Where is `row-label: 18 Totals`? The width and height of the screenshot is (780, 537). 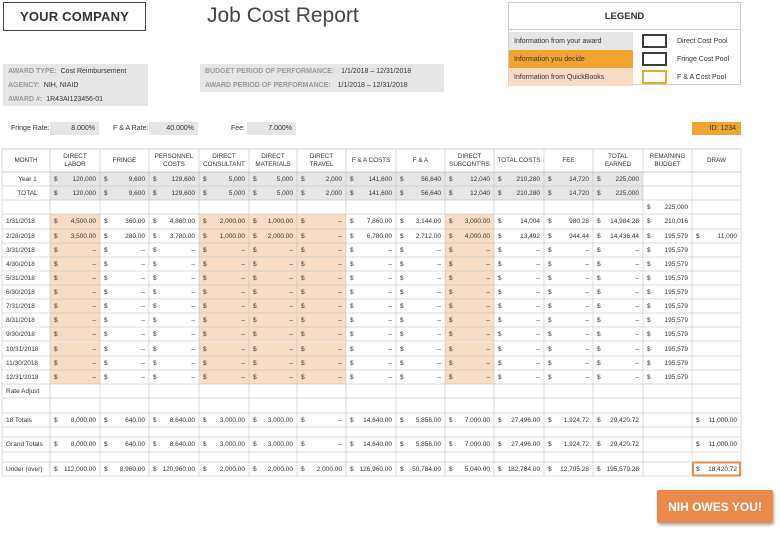 row-label: 18 Totals is located at coordinates (19, 420).